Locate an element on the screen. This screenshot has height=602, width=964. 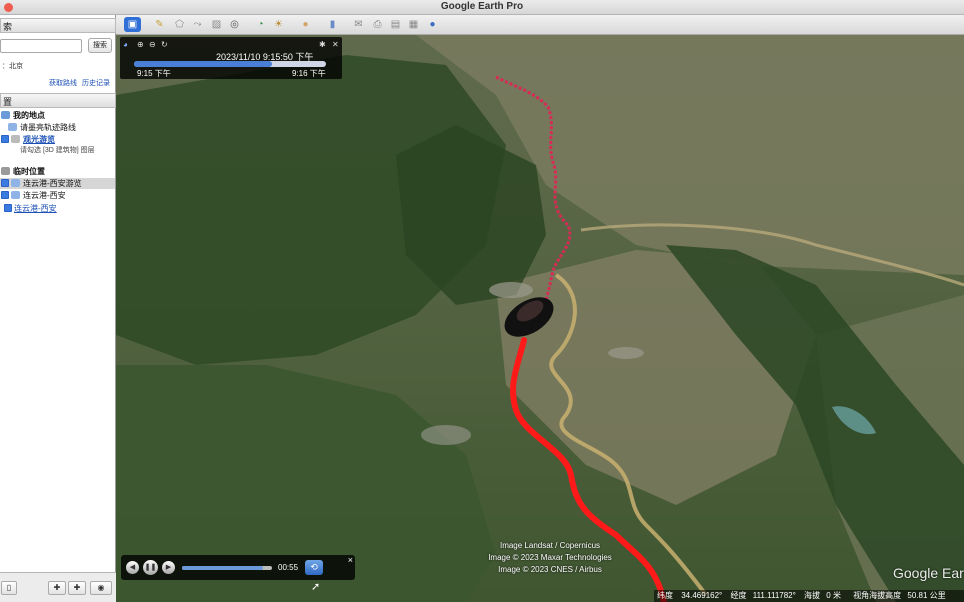
earth-icon: ● is located at coordinates (432, 24).